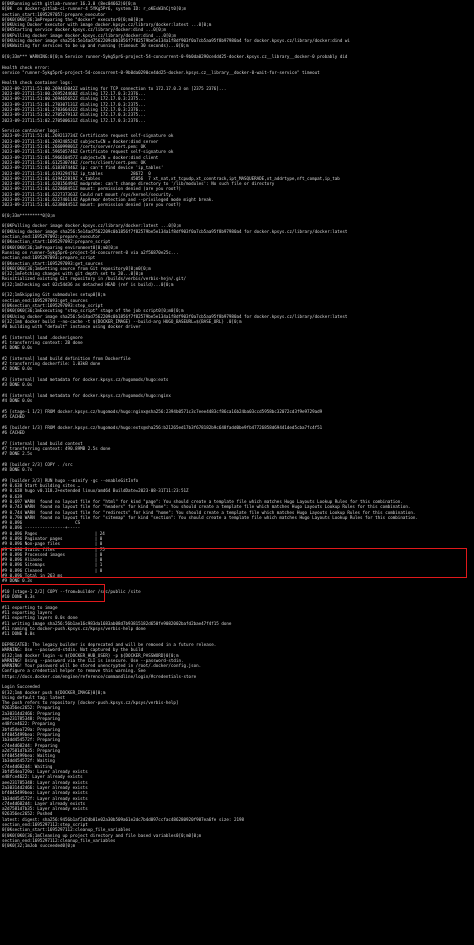  I want to click on pages-highlight-box, so click(53, 593).